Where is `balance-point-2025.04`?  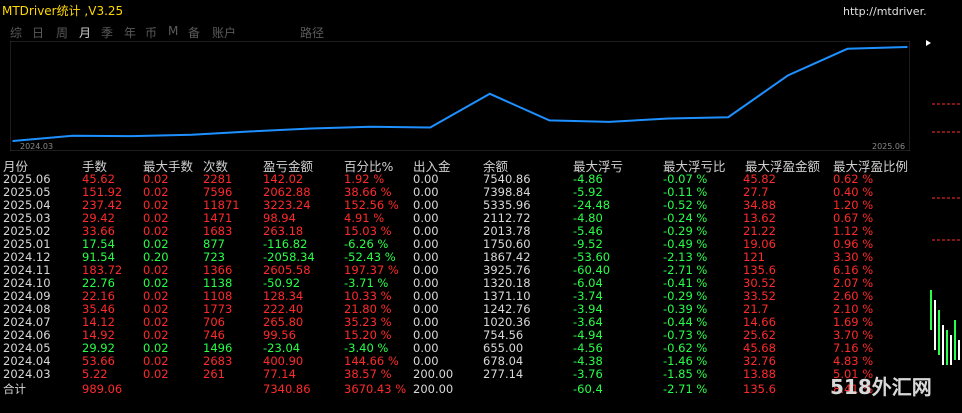
balance-point-2025.04 is located at coordinates (788, 75).